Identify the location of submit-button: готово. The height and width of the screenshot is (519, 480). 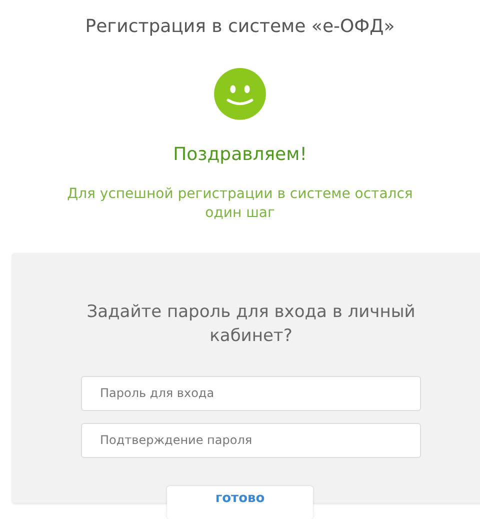
(240, 502).